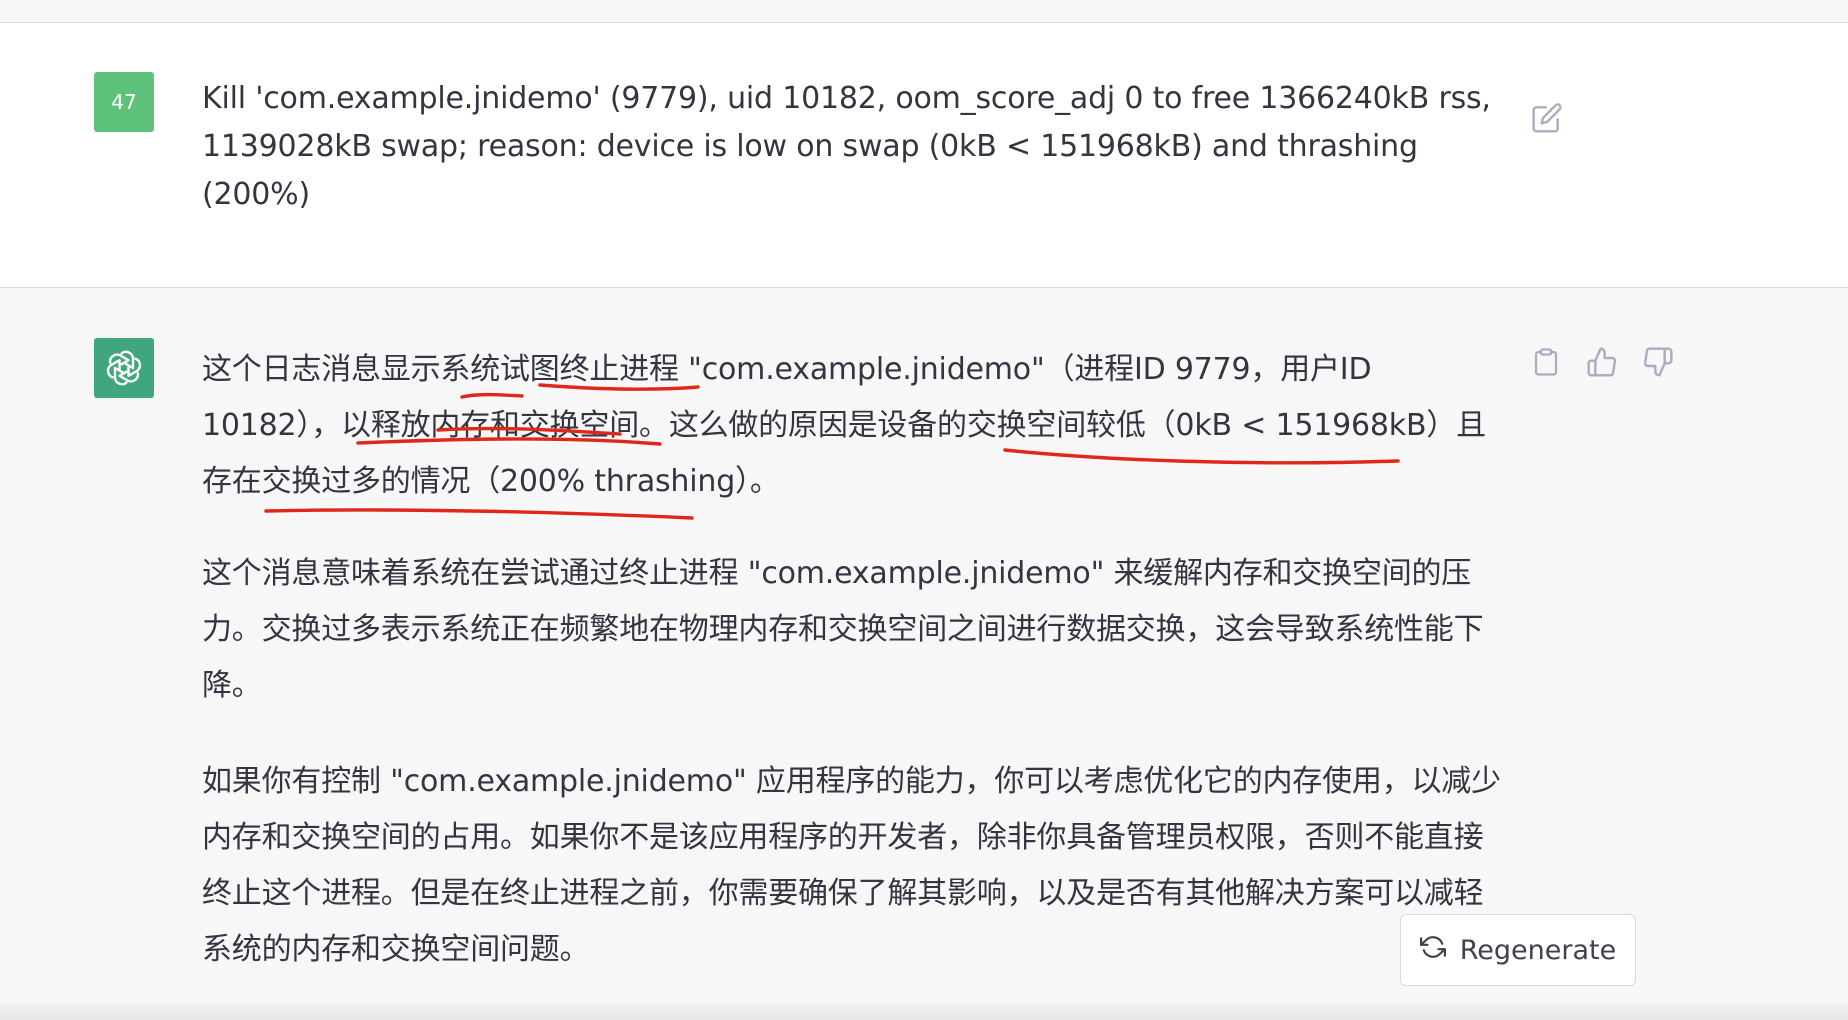 Image resolution: width=1848 pixels, height=1020 pixels. I want to click on top-strip, so click(924, 11).